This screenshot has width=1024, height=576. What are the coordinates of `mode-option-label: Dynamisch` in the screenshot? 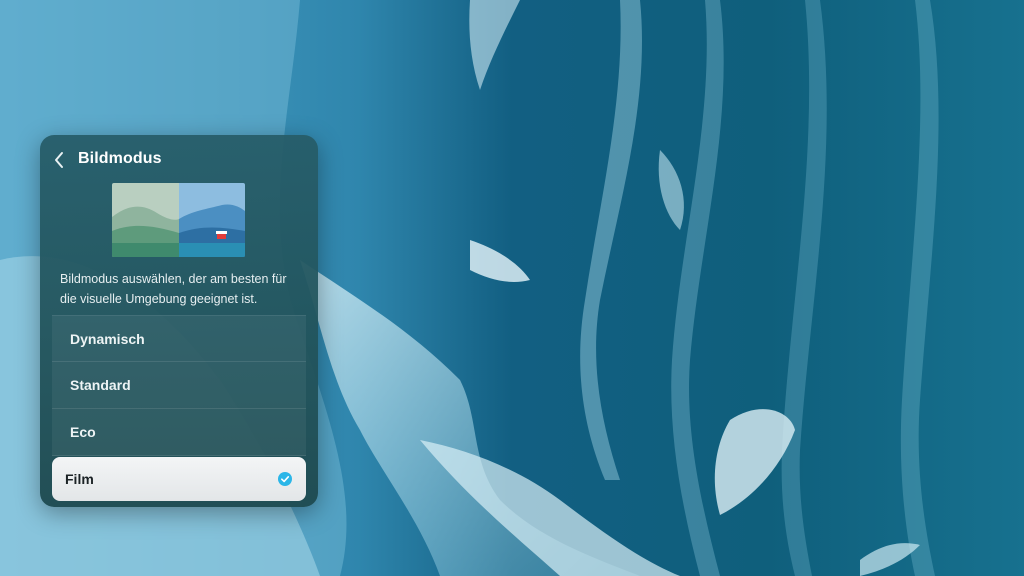 It's located at (107, 338).